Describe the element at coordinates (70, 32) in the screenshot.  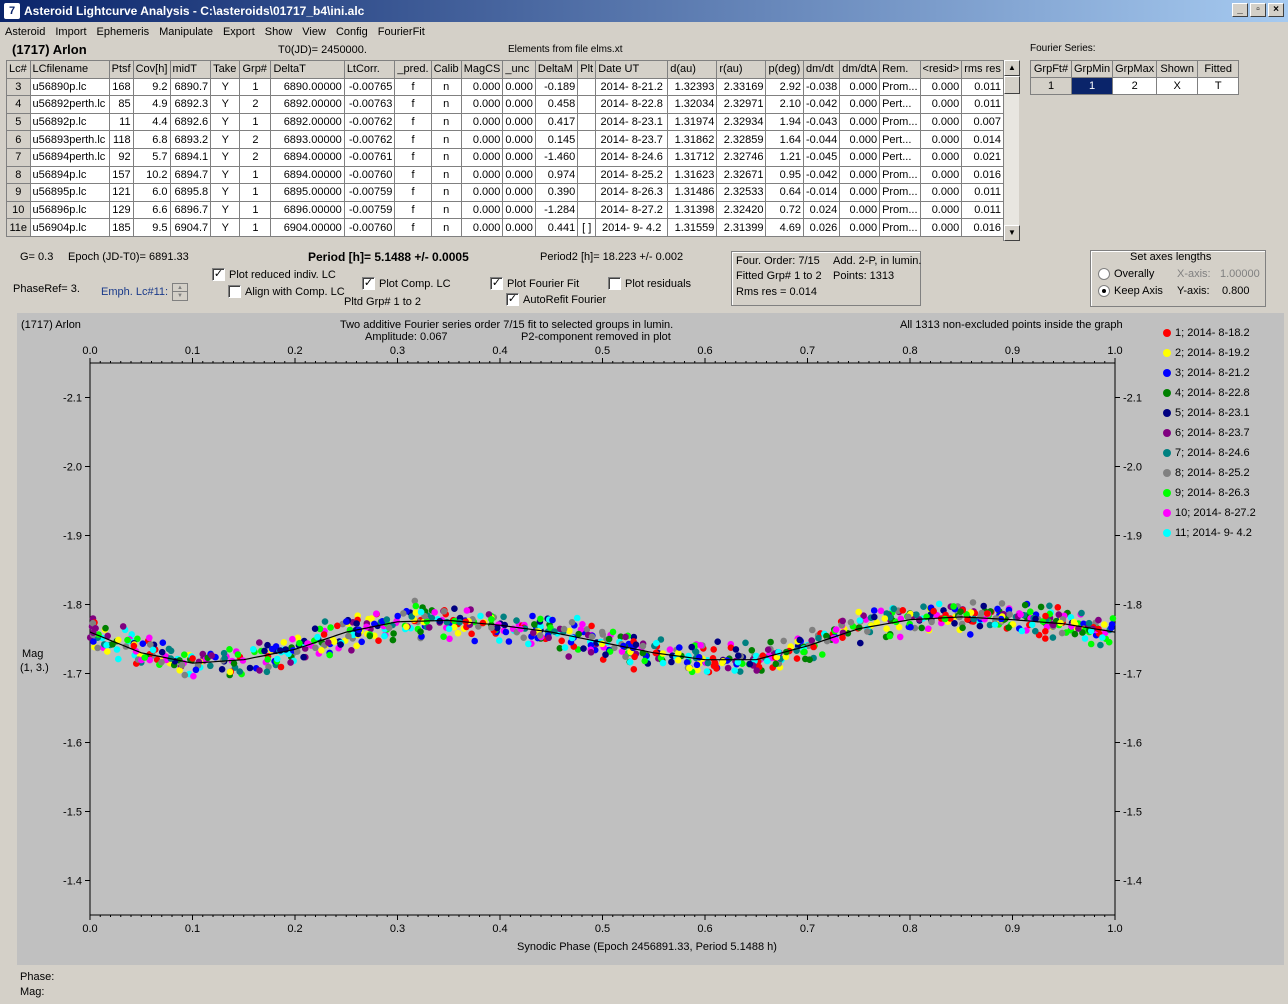
I see `menu-import: Import` at that location.